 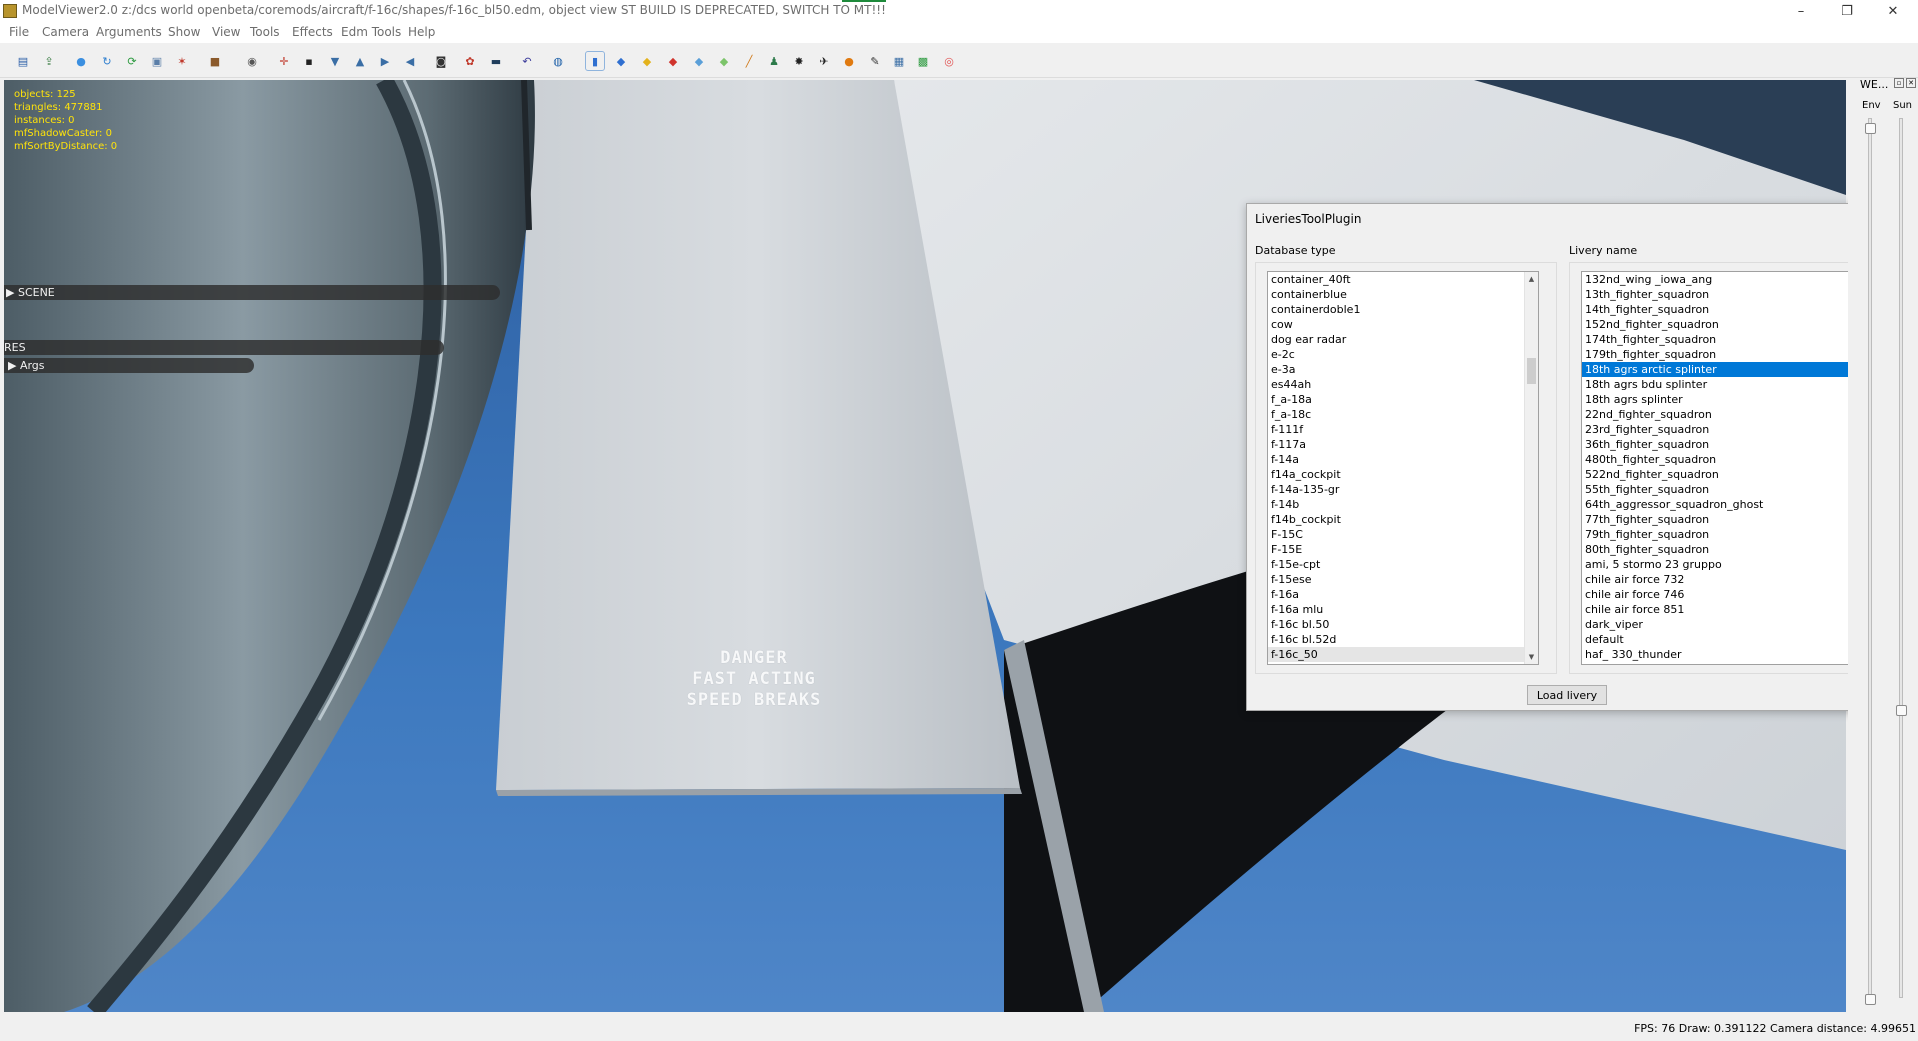 I want to click on database-type-item: es44ah, so click(x=1396, y=384).